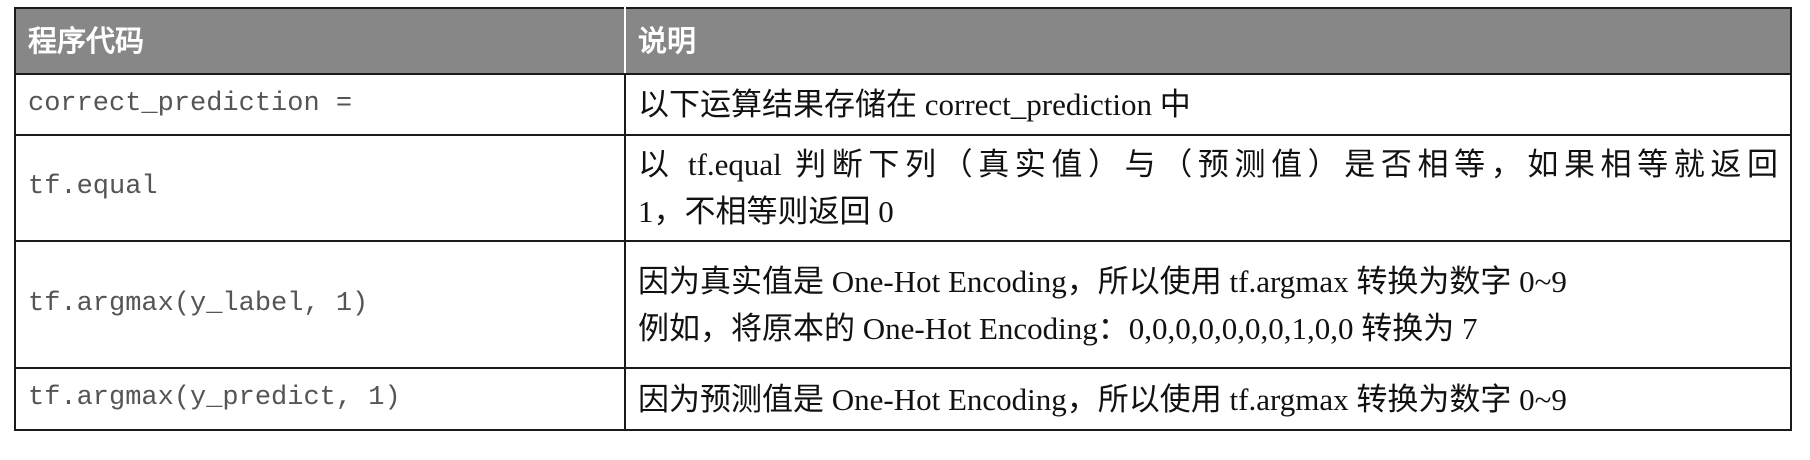 Image resolution: width=1810 pixels, height=460 pixels. Describe the element at coordinates (914, 104) in the screenshot. I see `description-line: 以下运算结果存储在 correct_prediction 中` at that location.